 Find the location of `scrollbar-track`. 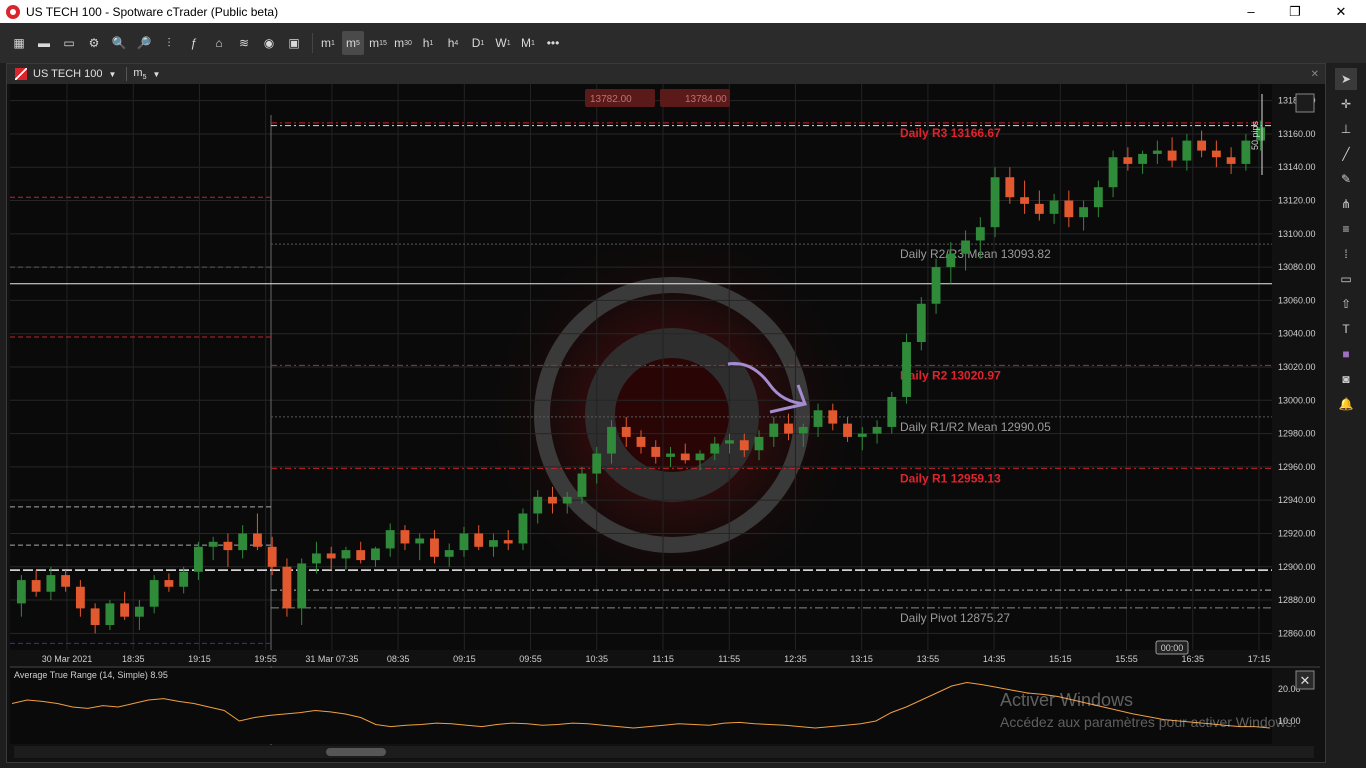

scrollbar-track is located at coordinates (664, 752).